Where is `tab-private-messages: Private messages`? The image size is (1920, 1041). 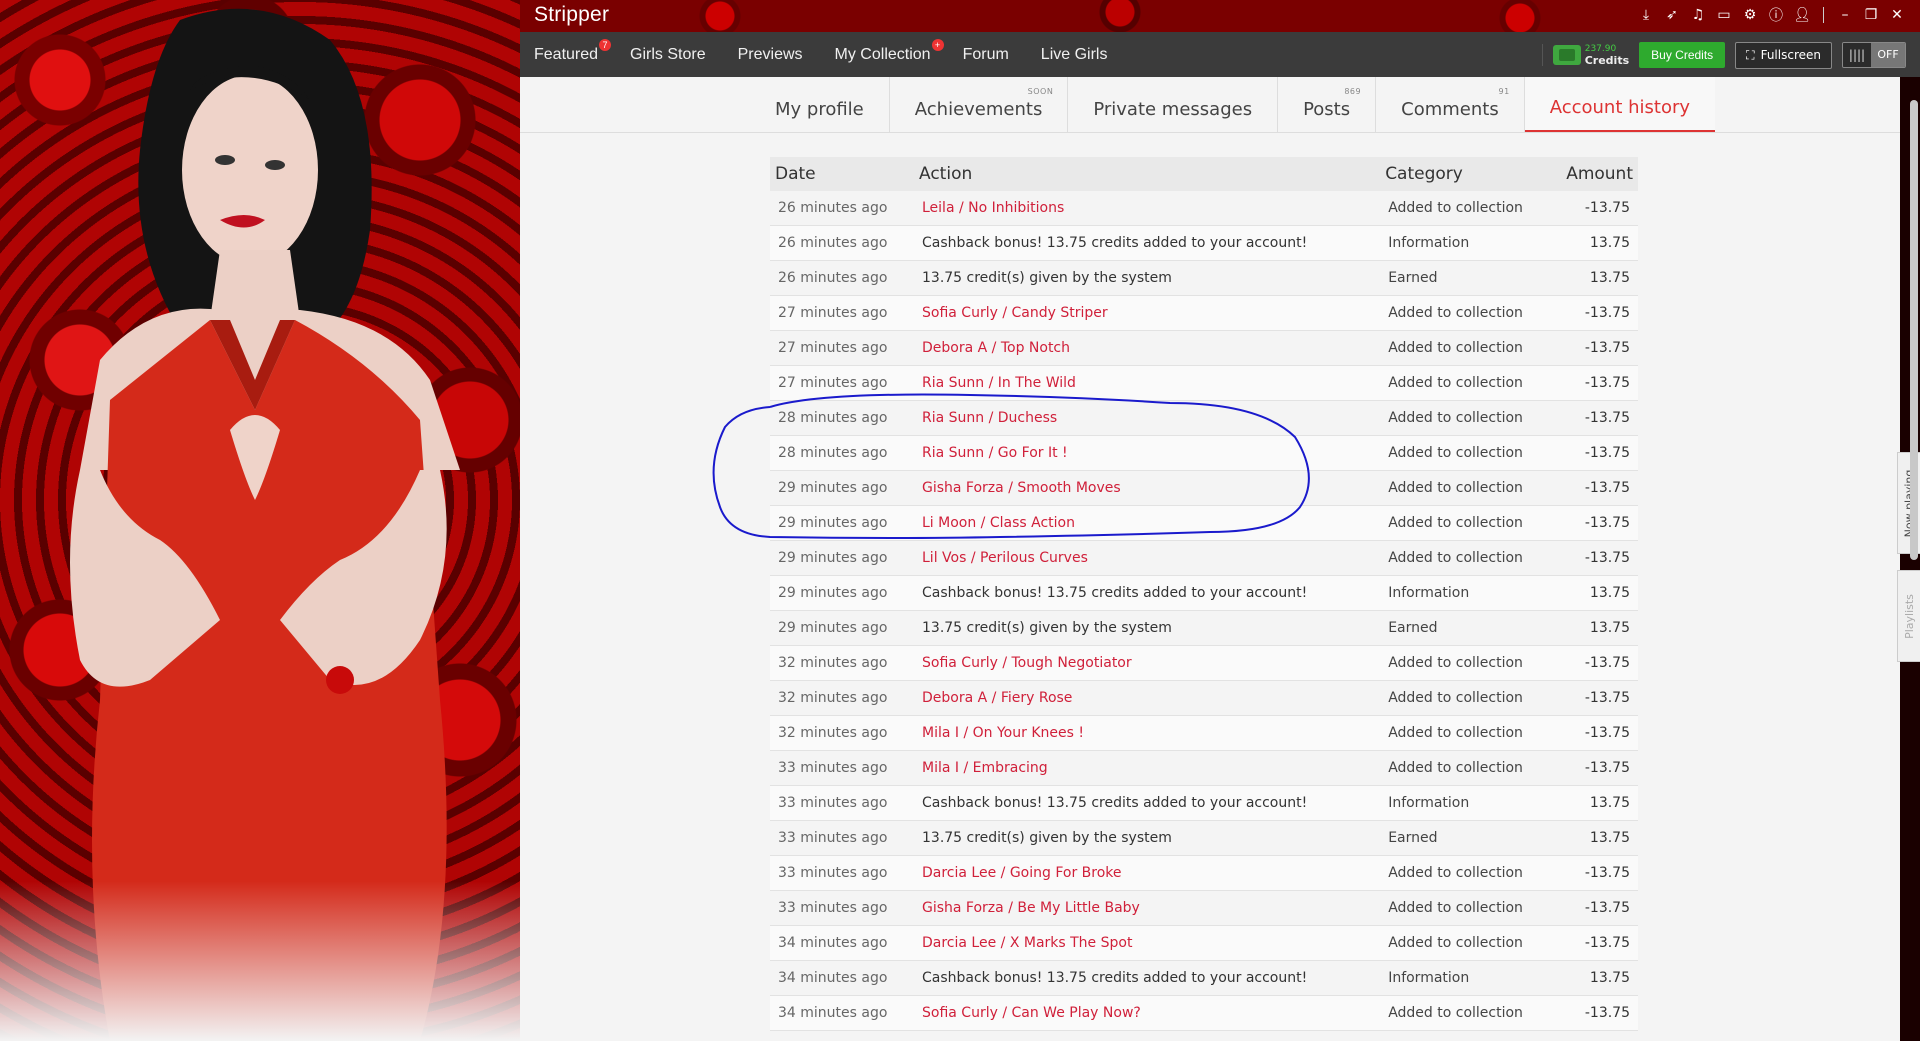 tab-private-messages: Private messages is located at coordinates (1173, 104).